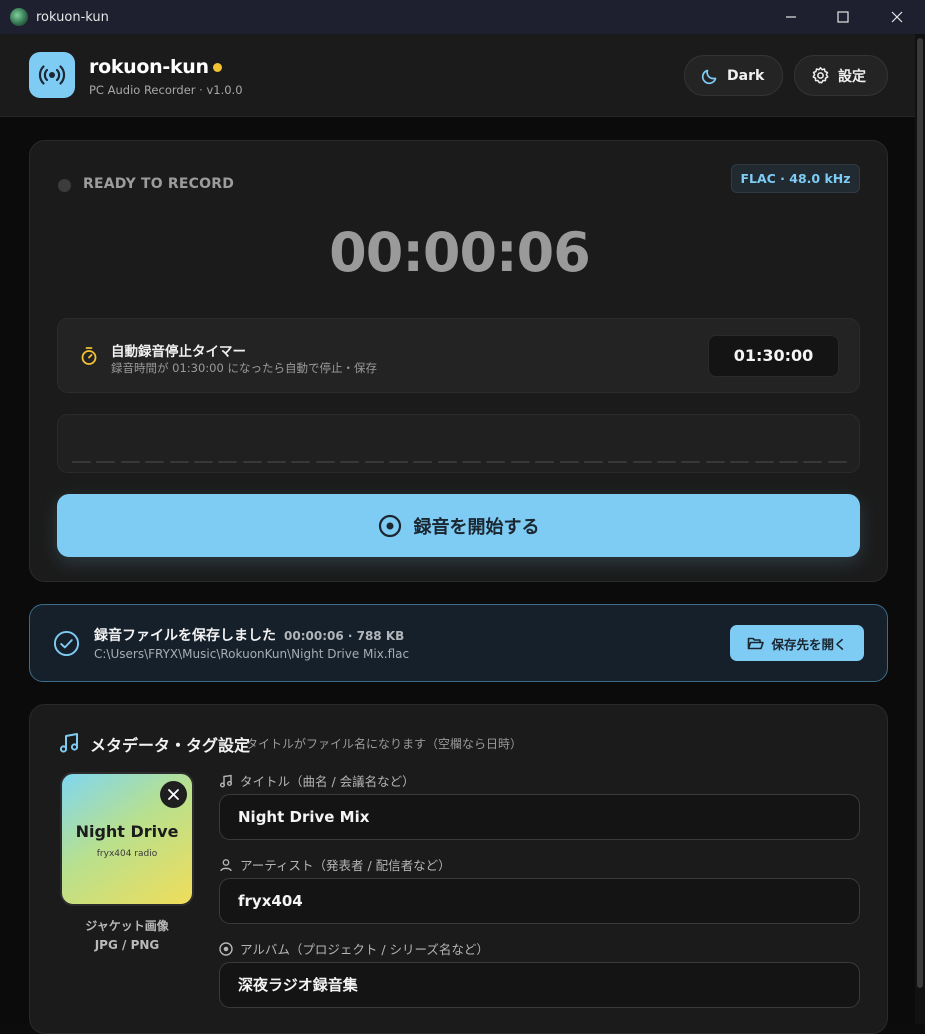 The image size is (925, 1034). What do you see at coordinates (459, 462) in the screenshot?
I see `waveform-bars` at bounding box center [459, 462].